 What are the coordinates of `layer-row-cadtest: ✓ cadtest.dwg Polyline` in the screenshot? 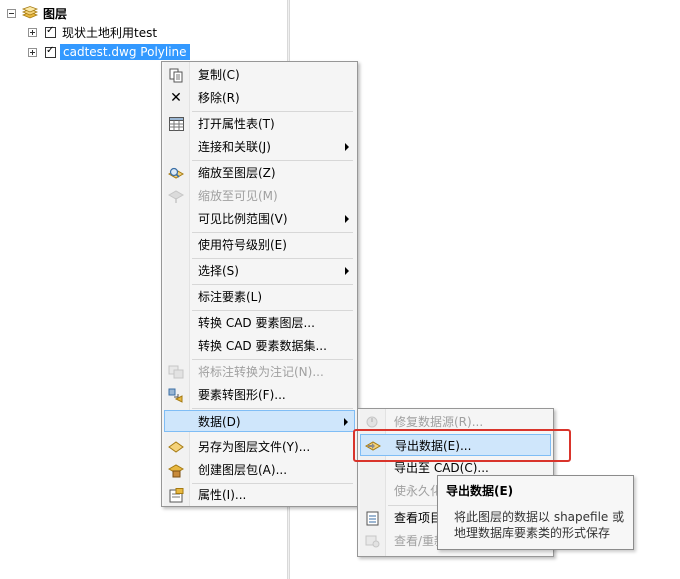 It's located at (109, 52).